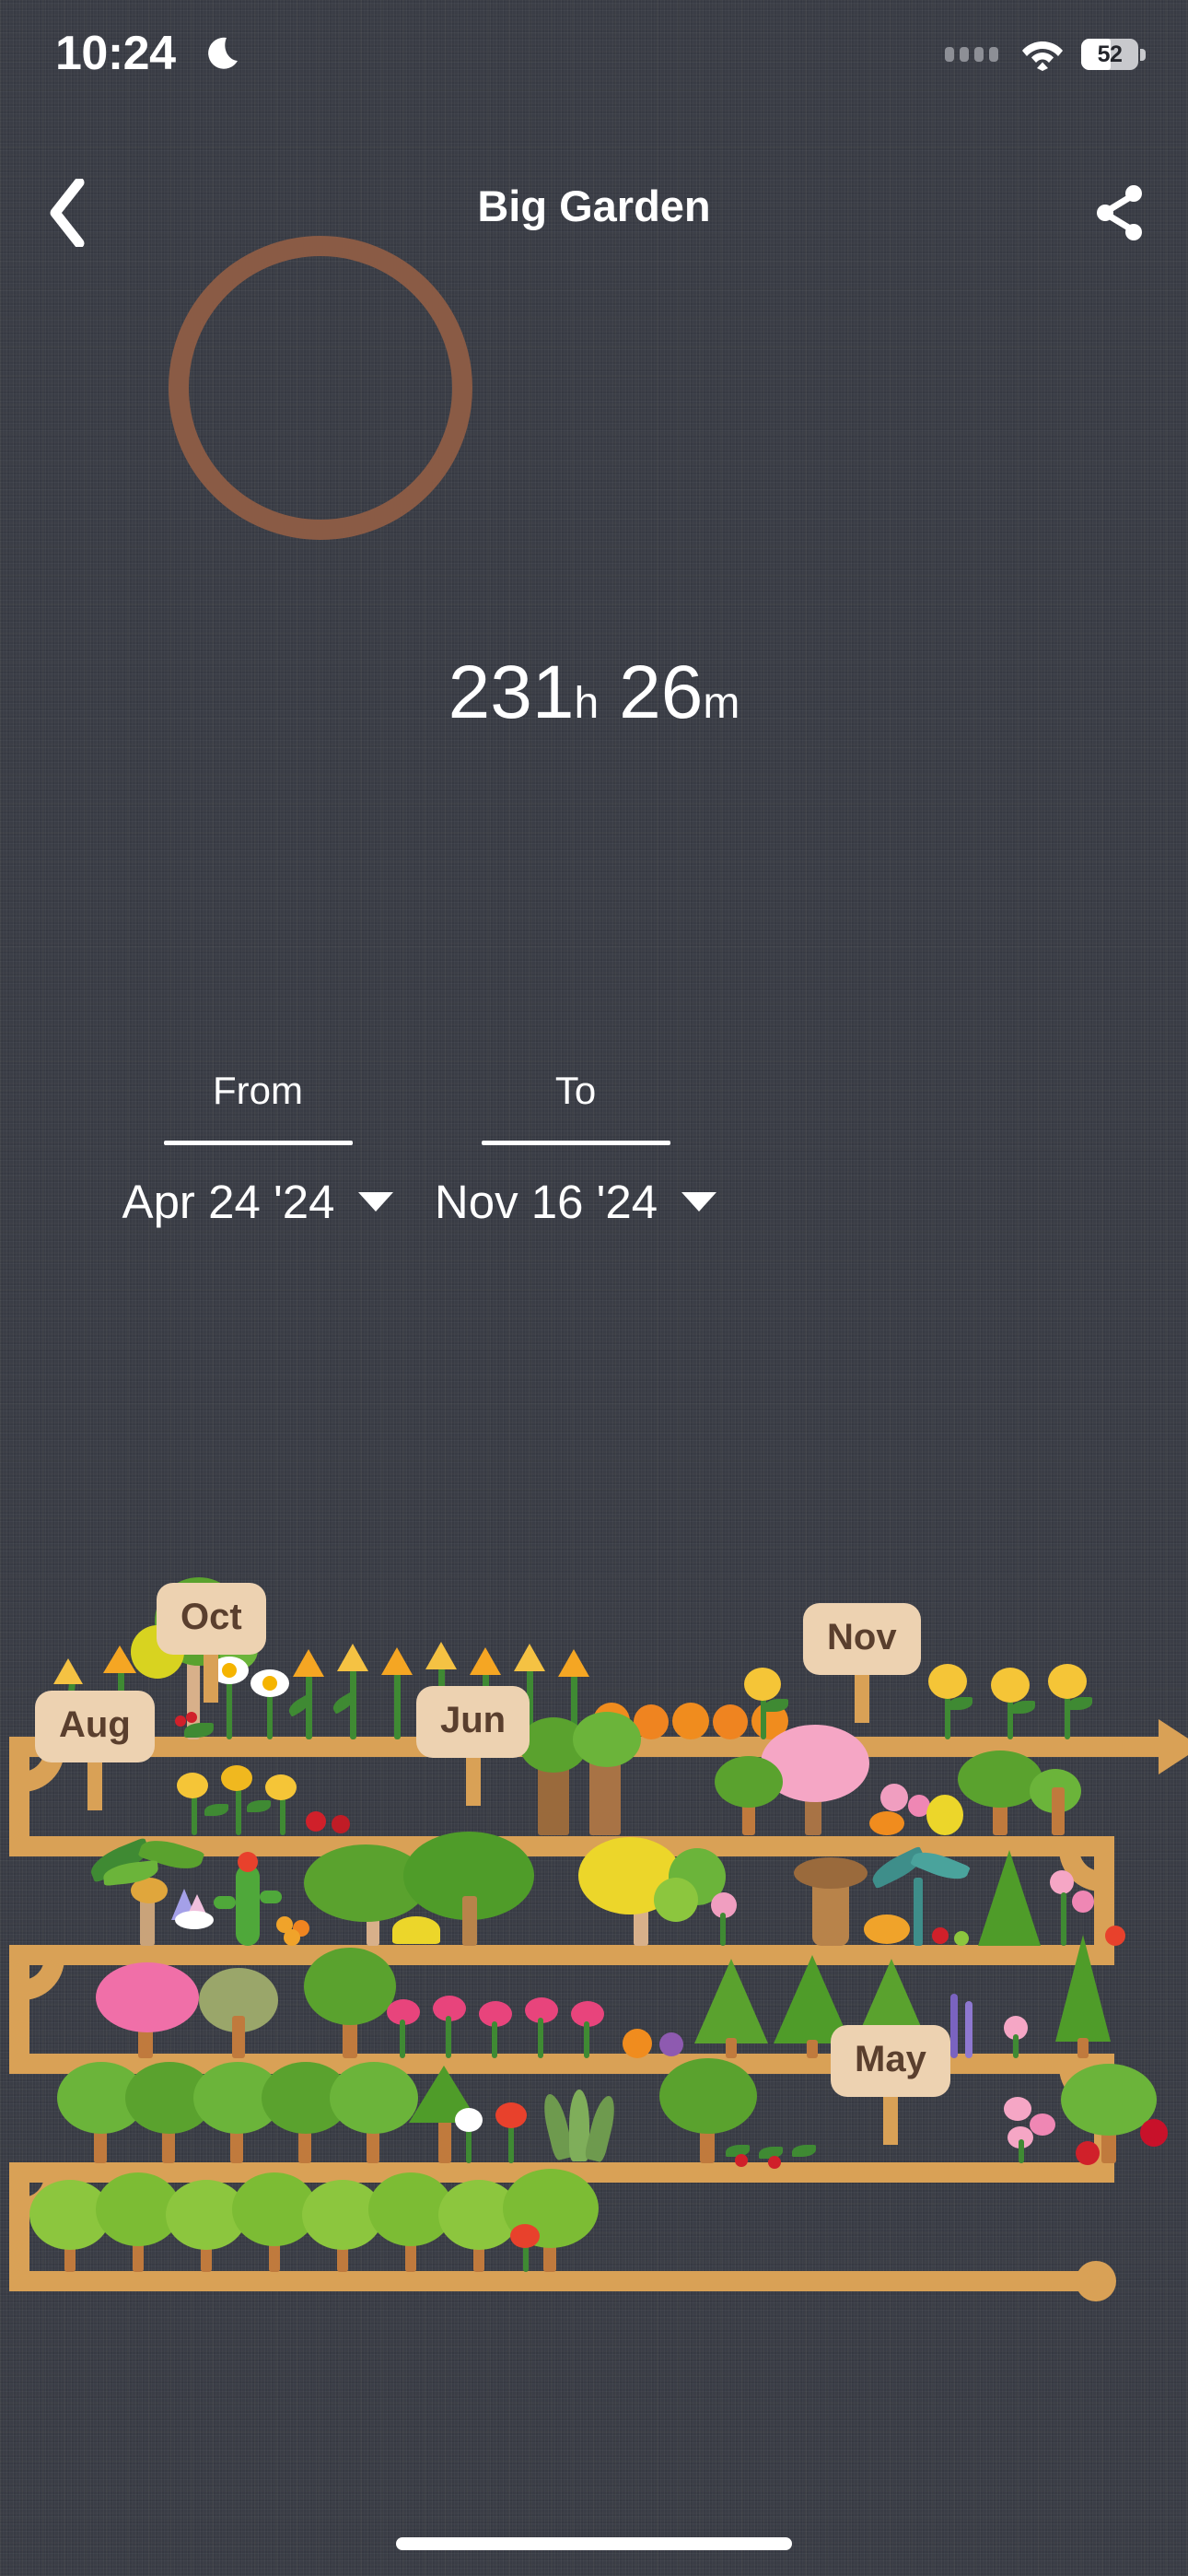 This screenshot has width=1188, height=2576. I want to click on plant-cluster-row3, so click(594, 1891).